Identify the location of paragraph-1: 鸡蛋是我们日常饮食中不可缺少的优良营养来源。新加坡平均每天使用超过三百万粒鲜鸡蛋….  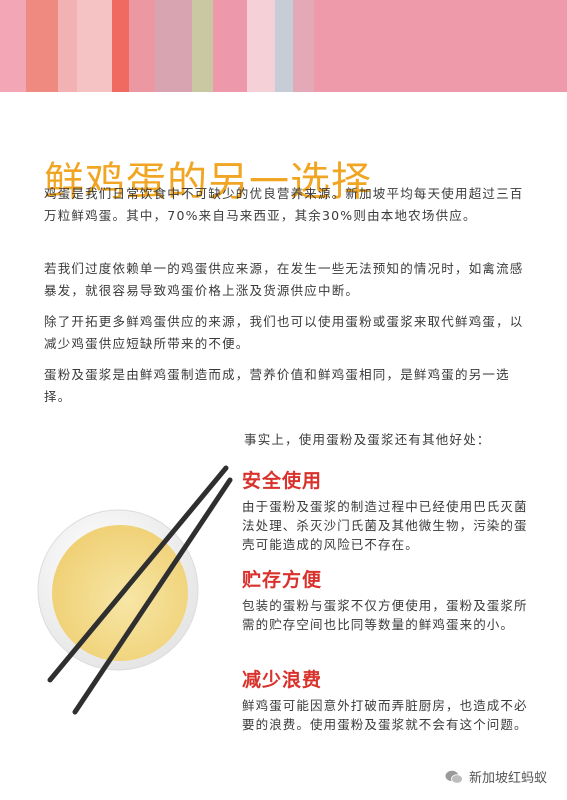
(284, 204).